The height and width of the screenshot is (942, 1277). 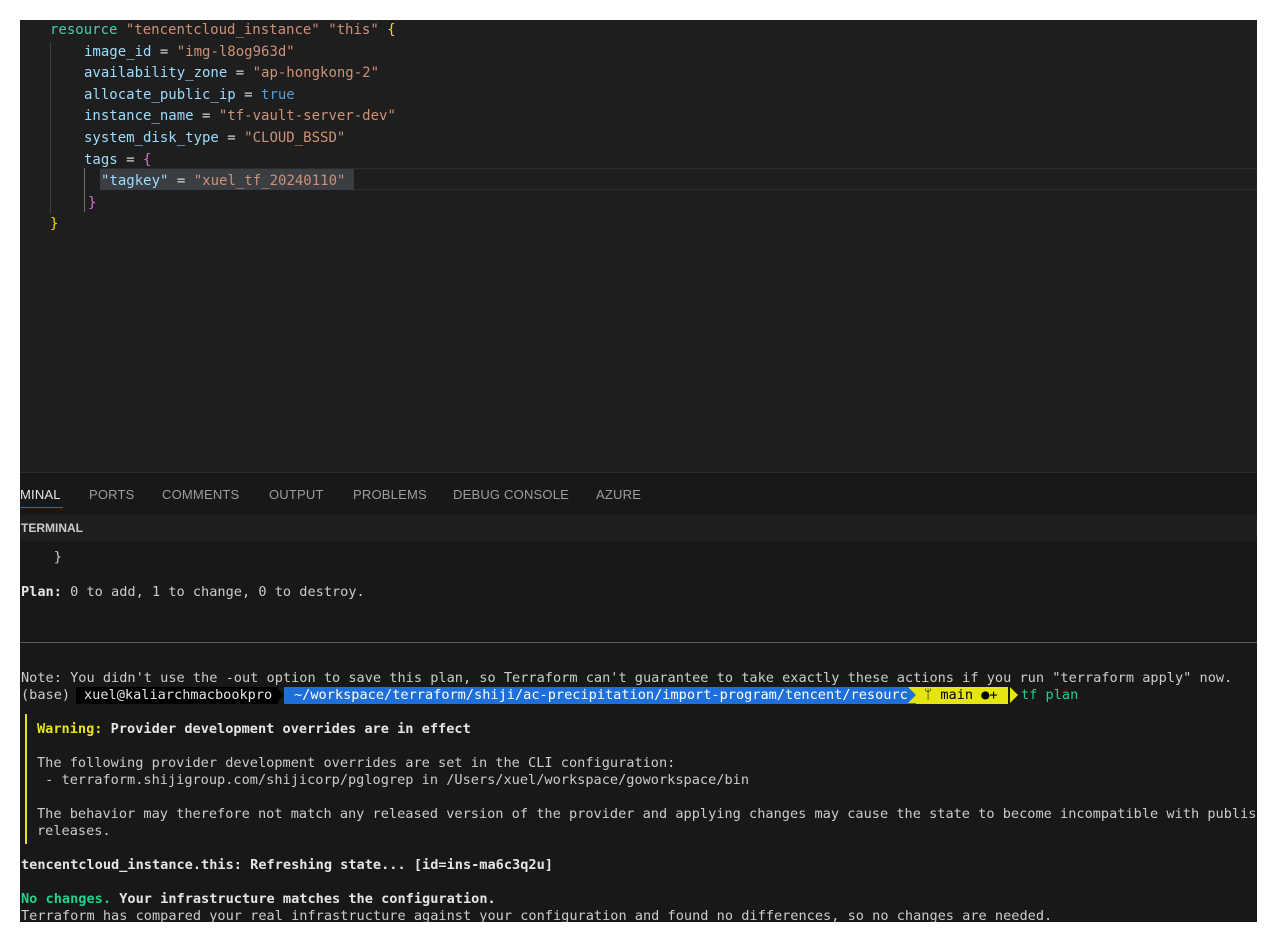 What do you see at coordinates (189, 53) in the screenshot?
I see `code-line: image_id = "img-l8og963d"` at bounding box center [189, 53].